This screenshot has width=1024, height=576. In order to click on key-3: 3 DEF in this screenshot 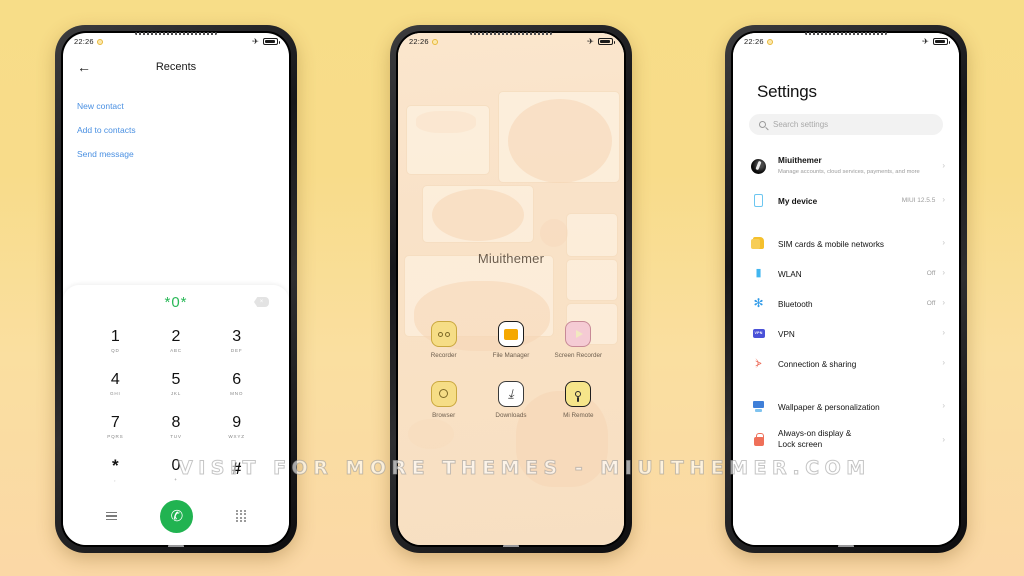, I will do `click(236, 340)`.